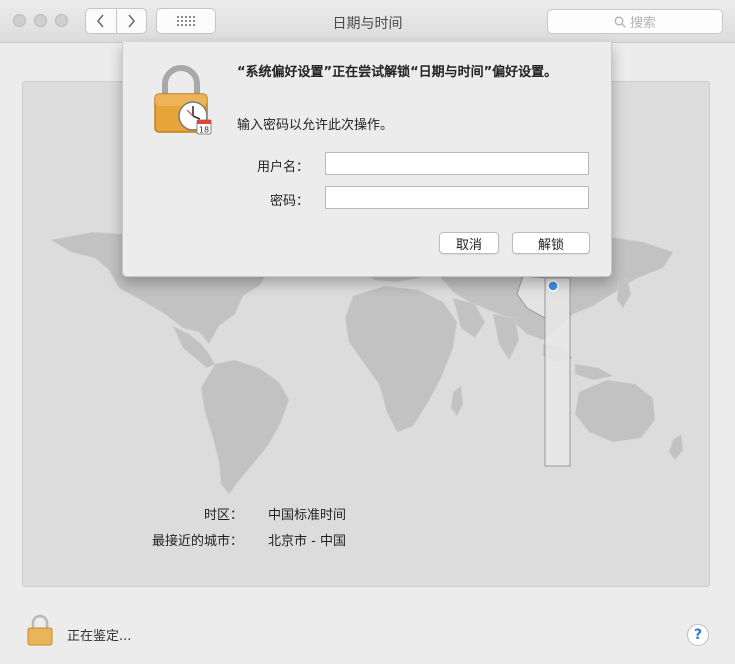  I want to click on lock-button, so click(40, 632).